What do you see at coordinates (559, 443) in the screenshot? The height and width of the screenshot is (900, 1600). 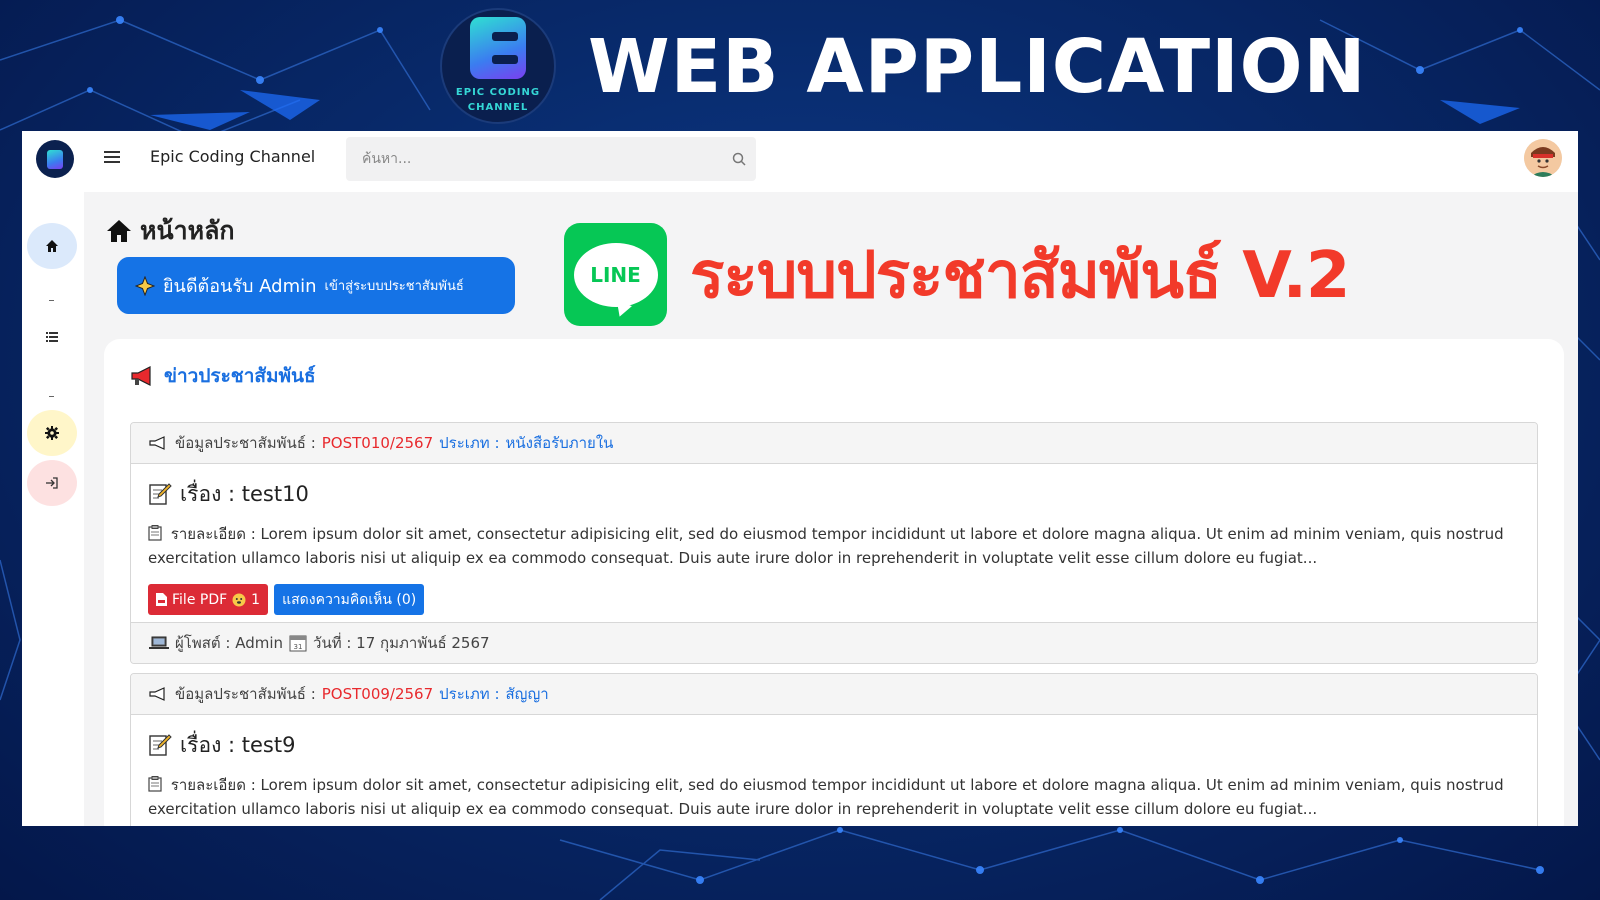 I see `post-type: หนังสือรับภายใน` at bounding box center [559, 443].